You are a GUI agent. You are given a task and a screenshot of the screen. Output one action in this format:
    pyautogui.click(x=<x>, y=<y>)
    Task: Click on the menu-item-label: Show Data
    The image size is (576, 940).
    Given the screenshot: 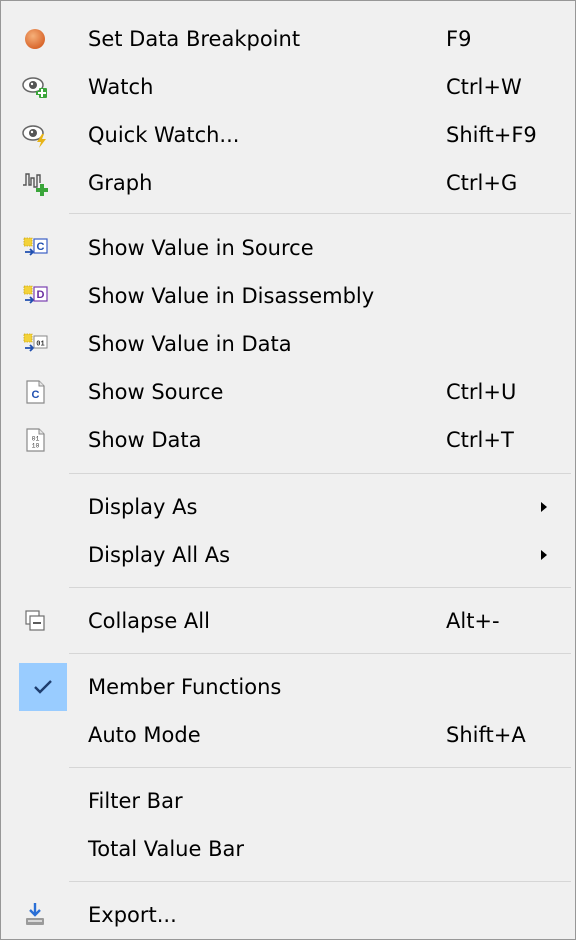 What is the action you would take?
    pyautogui.click(x=145, y=440)
    